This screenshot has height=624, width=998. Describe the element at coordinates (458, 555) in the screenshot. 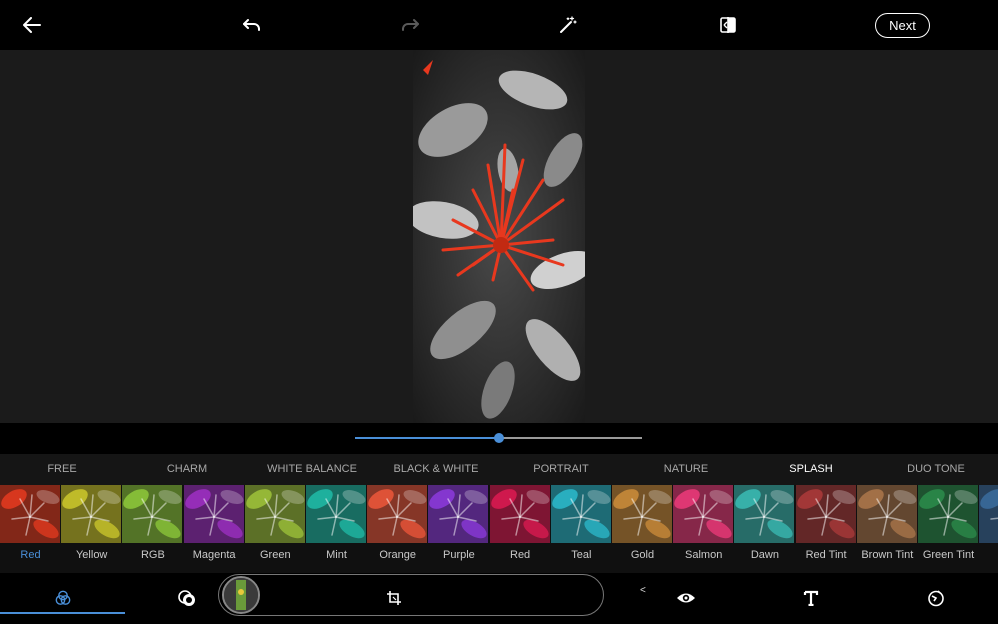

I see `look-label: Purple` at that location.